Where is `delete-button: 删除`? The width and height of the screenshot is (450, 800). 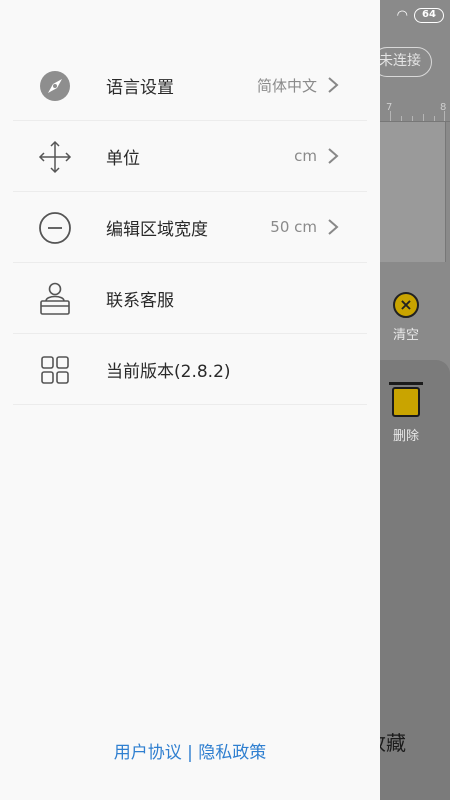 delete-button: 删除 is located at coordinates (406, 413).